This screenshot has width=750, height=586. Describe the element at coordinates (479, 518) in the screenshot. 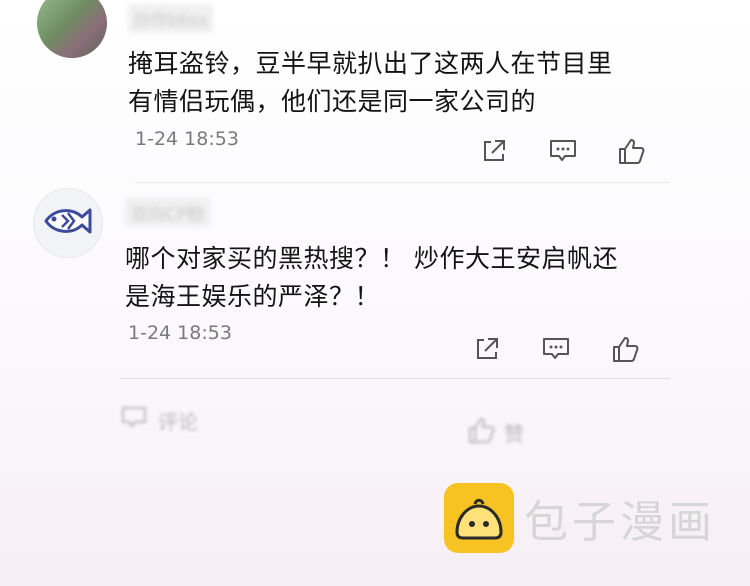

I see `bun-logo-icon` at that location.